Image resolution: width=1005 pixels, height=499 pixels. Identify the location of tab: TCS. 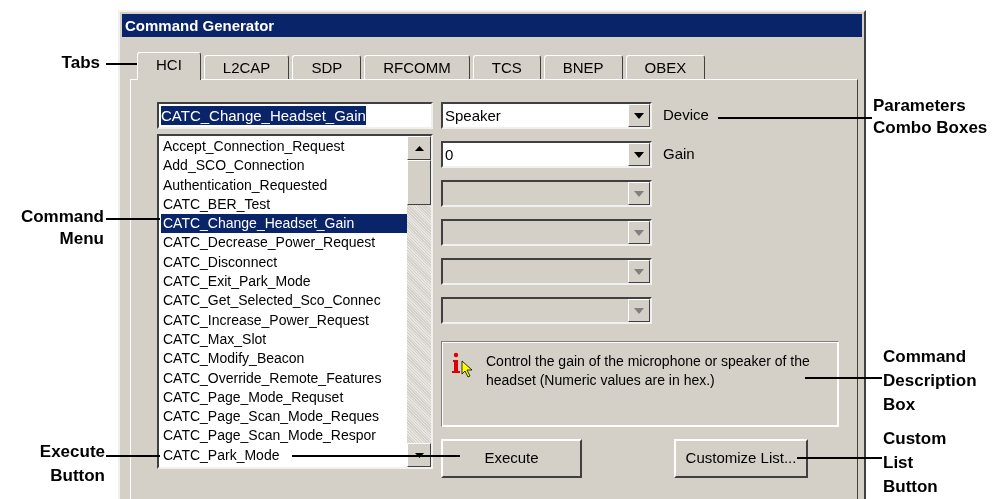
(506, 67).